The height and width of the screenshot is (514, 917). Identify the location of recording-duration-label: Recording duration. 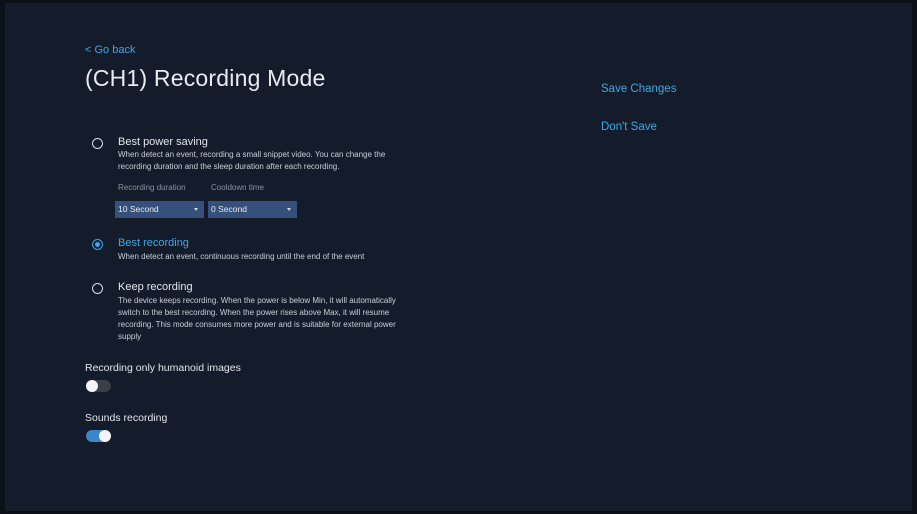
(152, 187).